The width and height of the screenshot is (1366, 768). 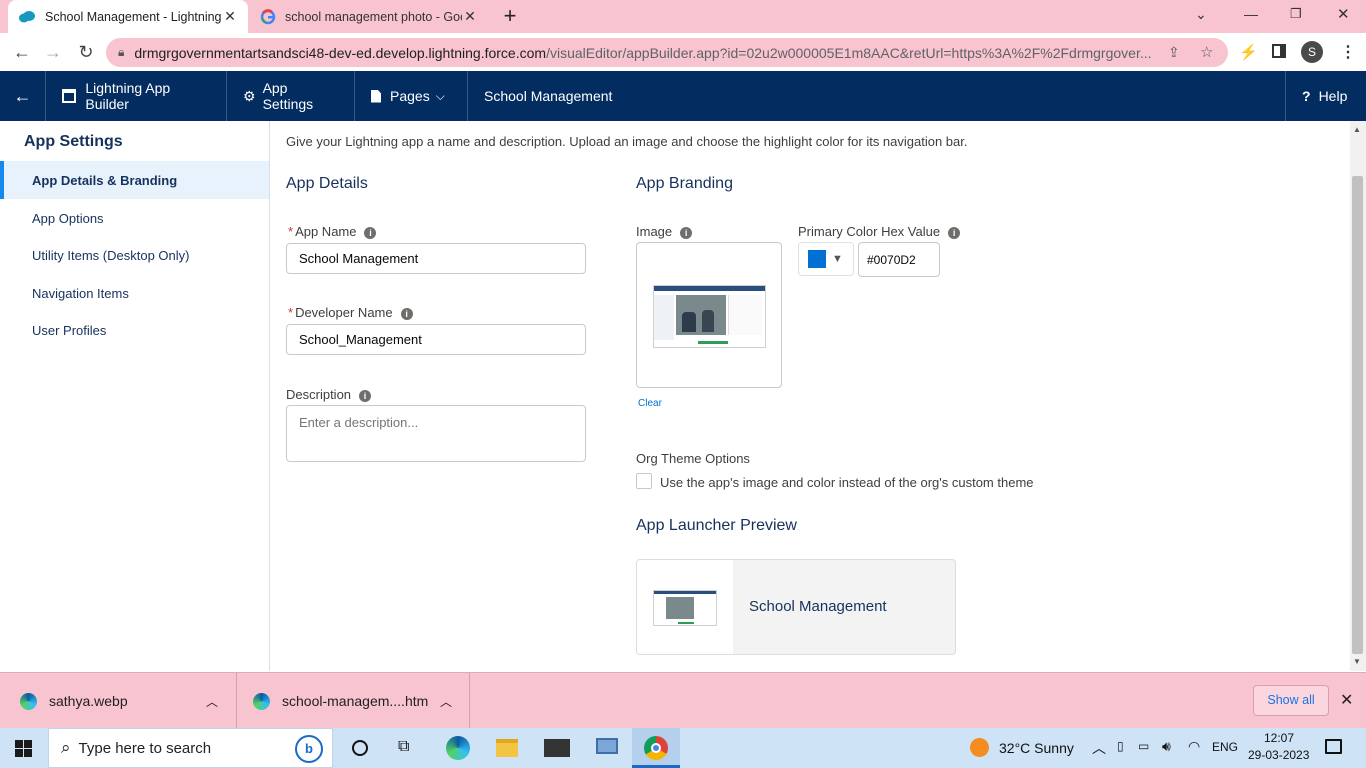 I want to click on forward-icon: →, so click(x=53, y=52).